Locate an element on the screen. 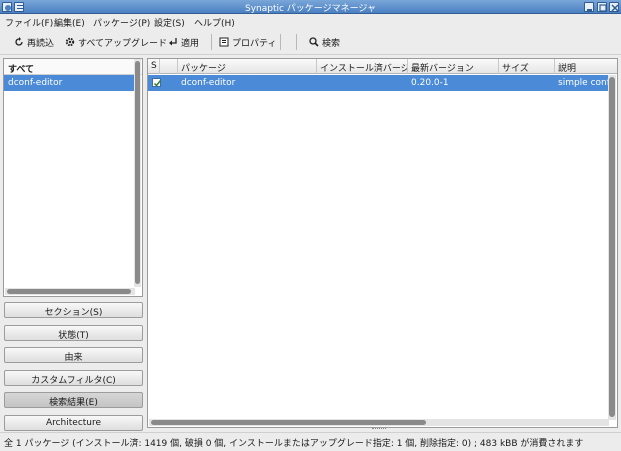 The image size is (621, 451). reload-button: 再読込 is located at coordinates (34, 42).